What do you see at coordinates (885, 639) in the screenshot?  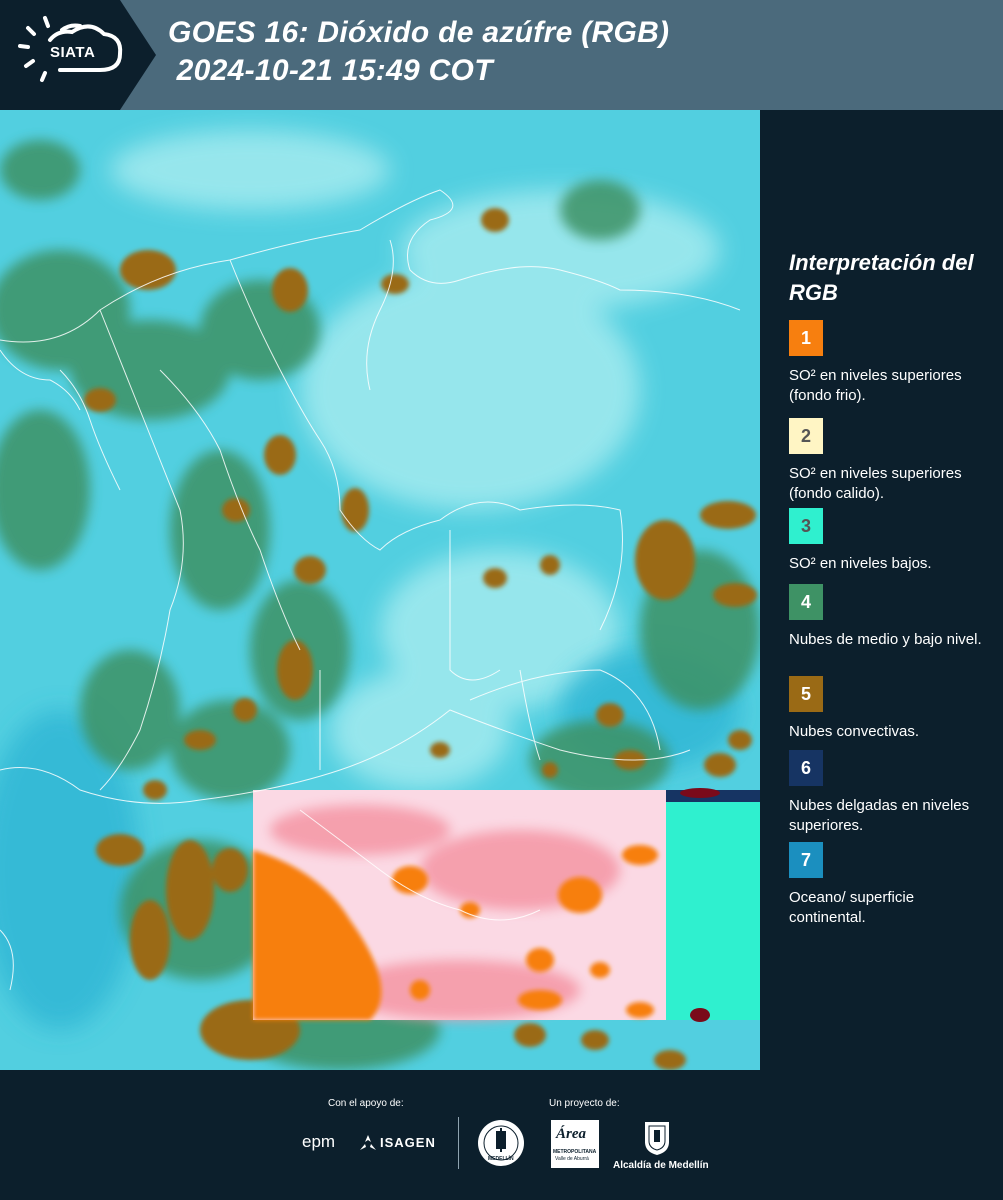 I see `legend-label-4: Nubes de medio y bajo nivel.` at bounding box center [885, 639].